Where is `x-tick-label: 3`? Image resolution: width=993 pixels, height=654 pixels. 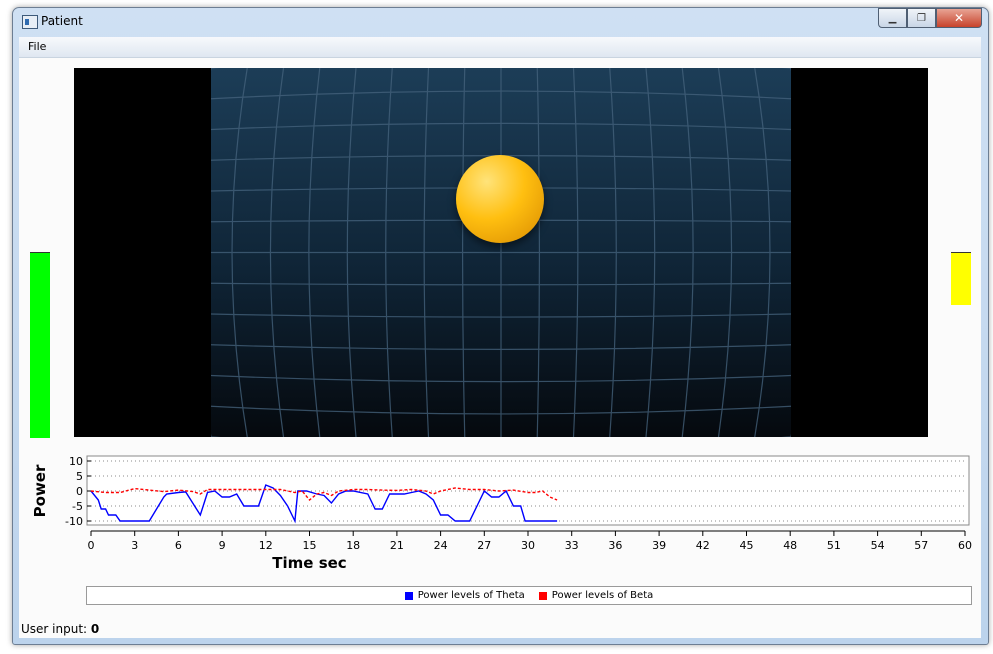 x-tick-label: 3 is located at coordinates (134, 545).